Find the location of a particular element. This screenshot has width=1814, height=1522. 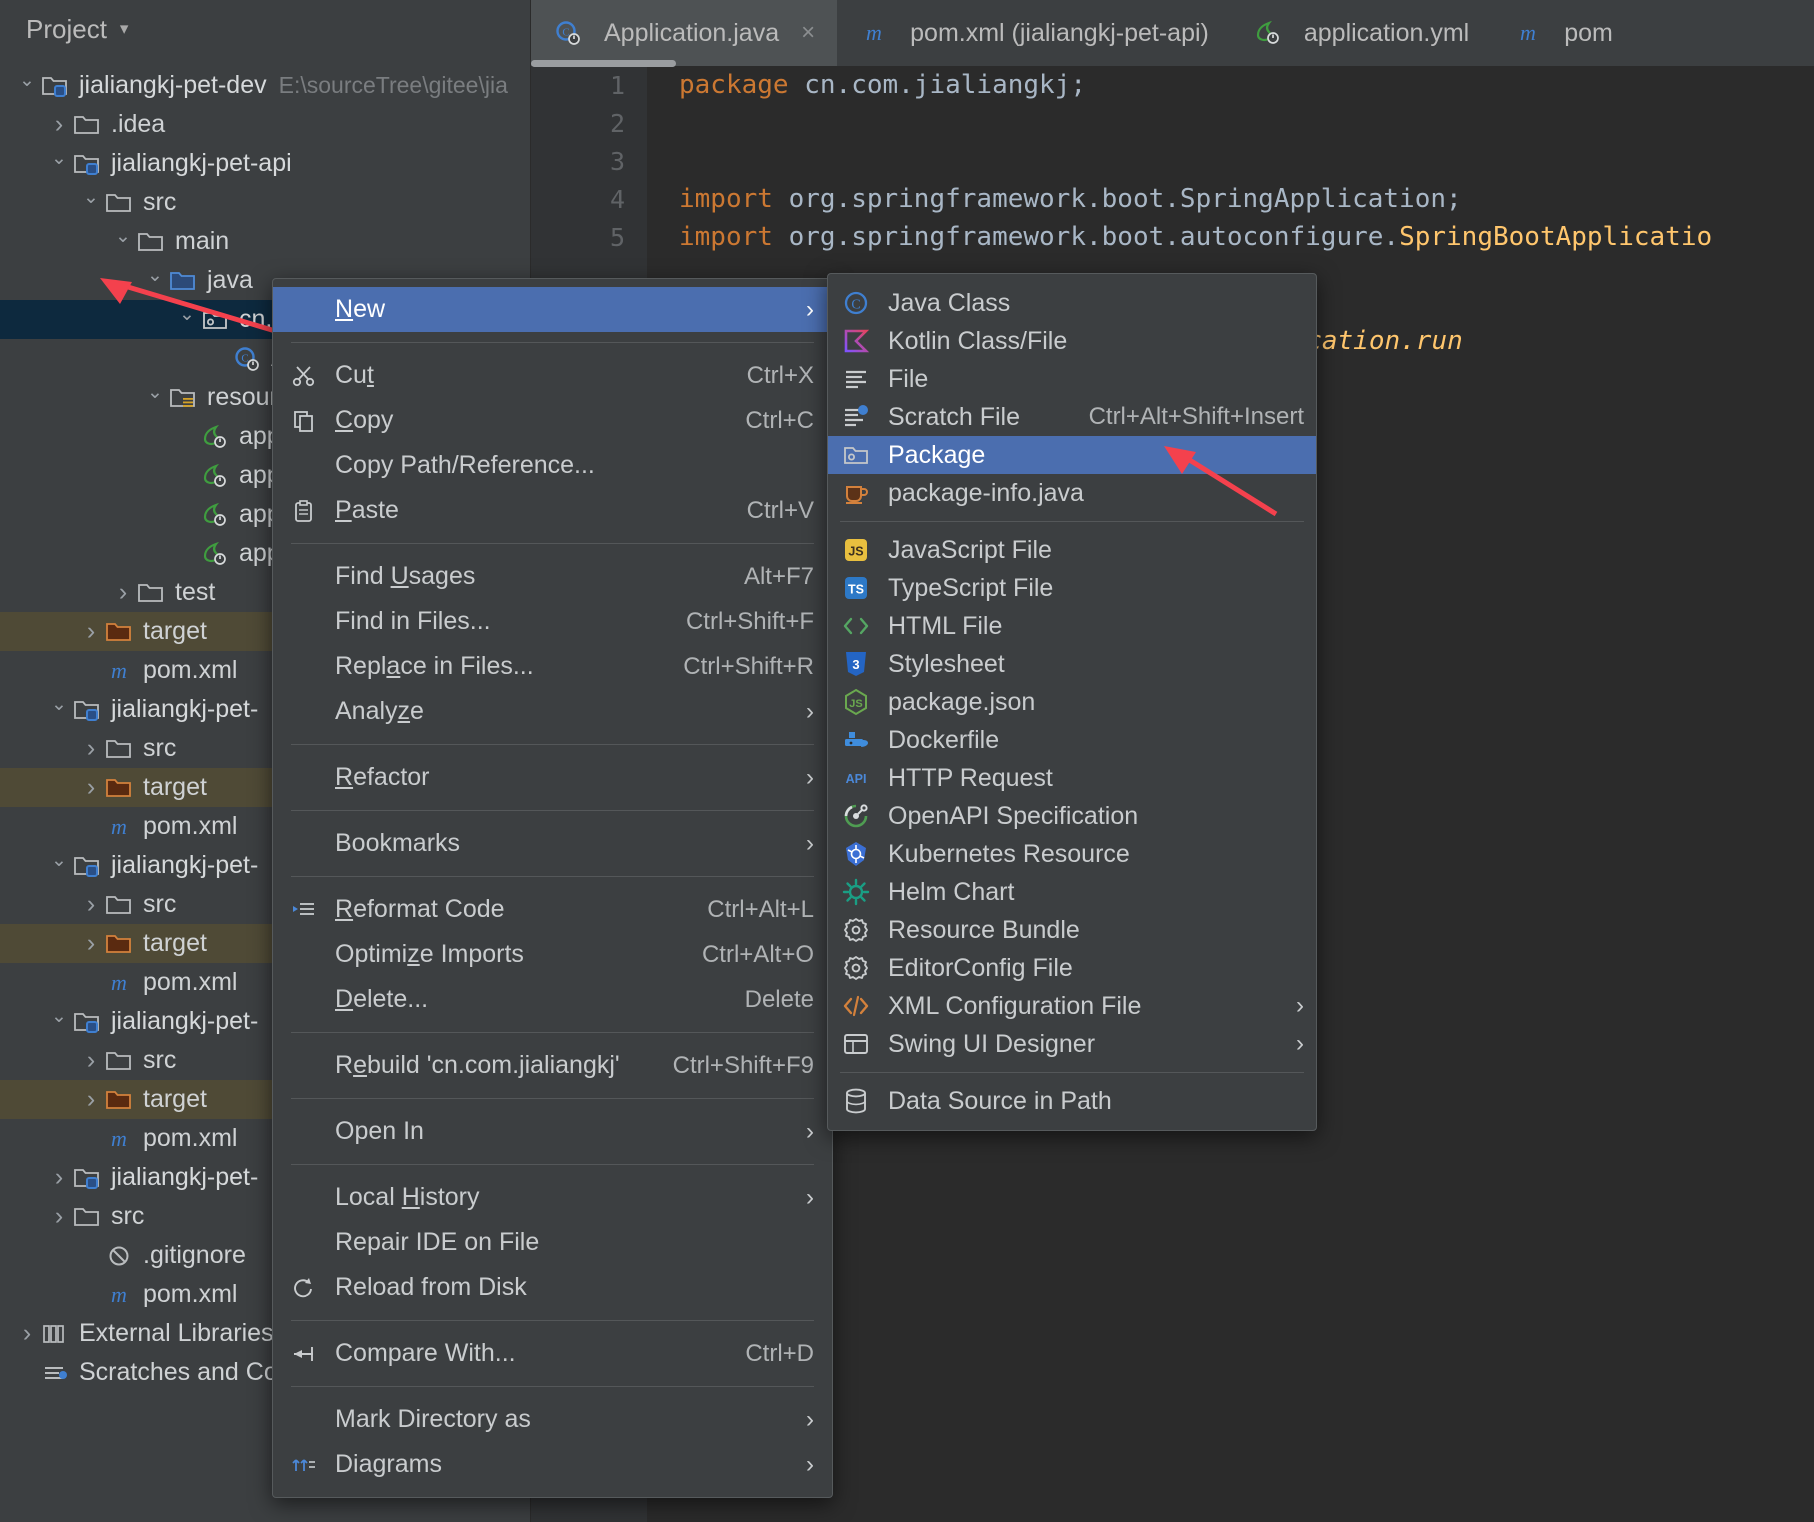

menu-item-reformat-code: Reformat Code Ctrl+Alt+L is located at coordinates (552, 909).